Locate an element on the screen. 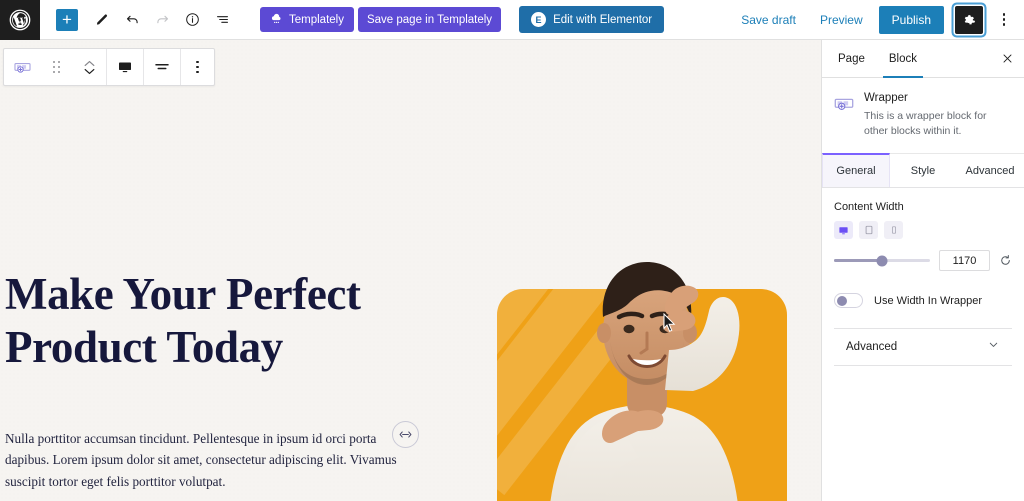 This screenshot has height=501, width=1024. info-icon is located at coordinates (192, 20).